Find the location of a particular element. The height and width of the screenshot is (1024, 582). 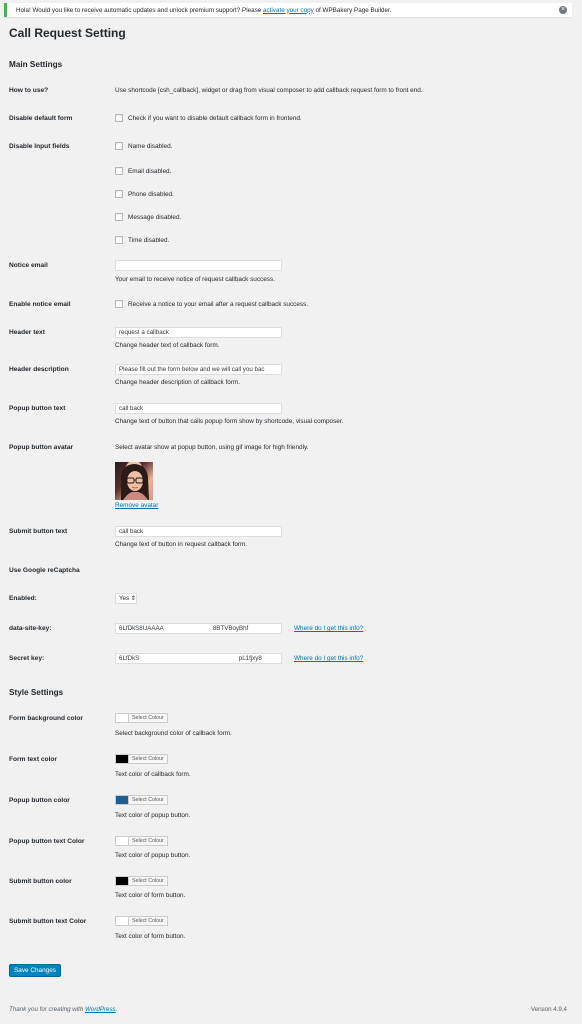

secret-key-value: 6LfDkS is located at coordinates (129, 658).